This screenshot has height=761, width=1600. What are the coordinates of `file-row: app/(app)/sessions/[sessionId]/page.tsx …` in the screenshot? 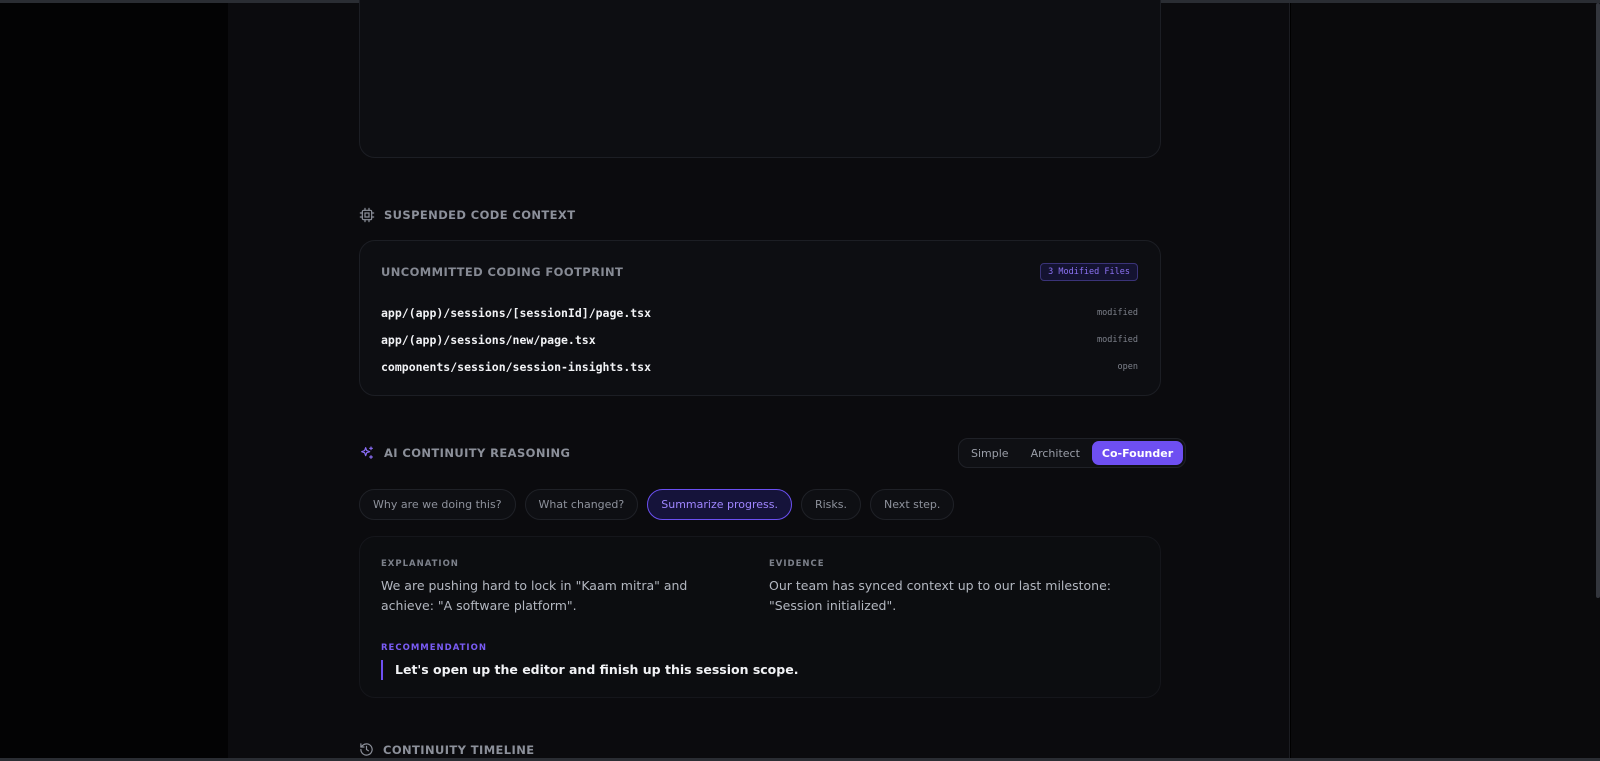 It's located at (759, 312).